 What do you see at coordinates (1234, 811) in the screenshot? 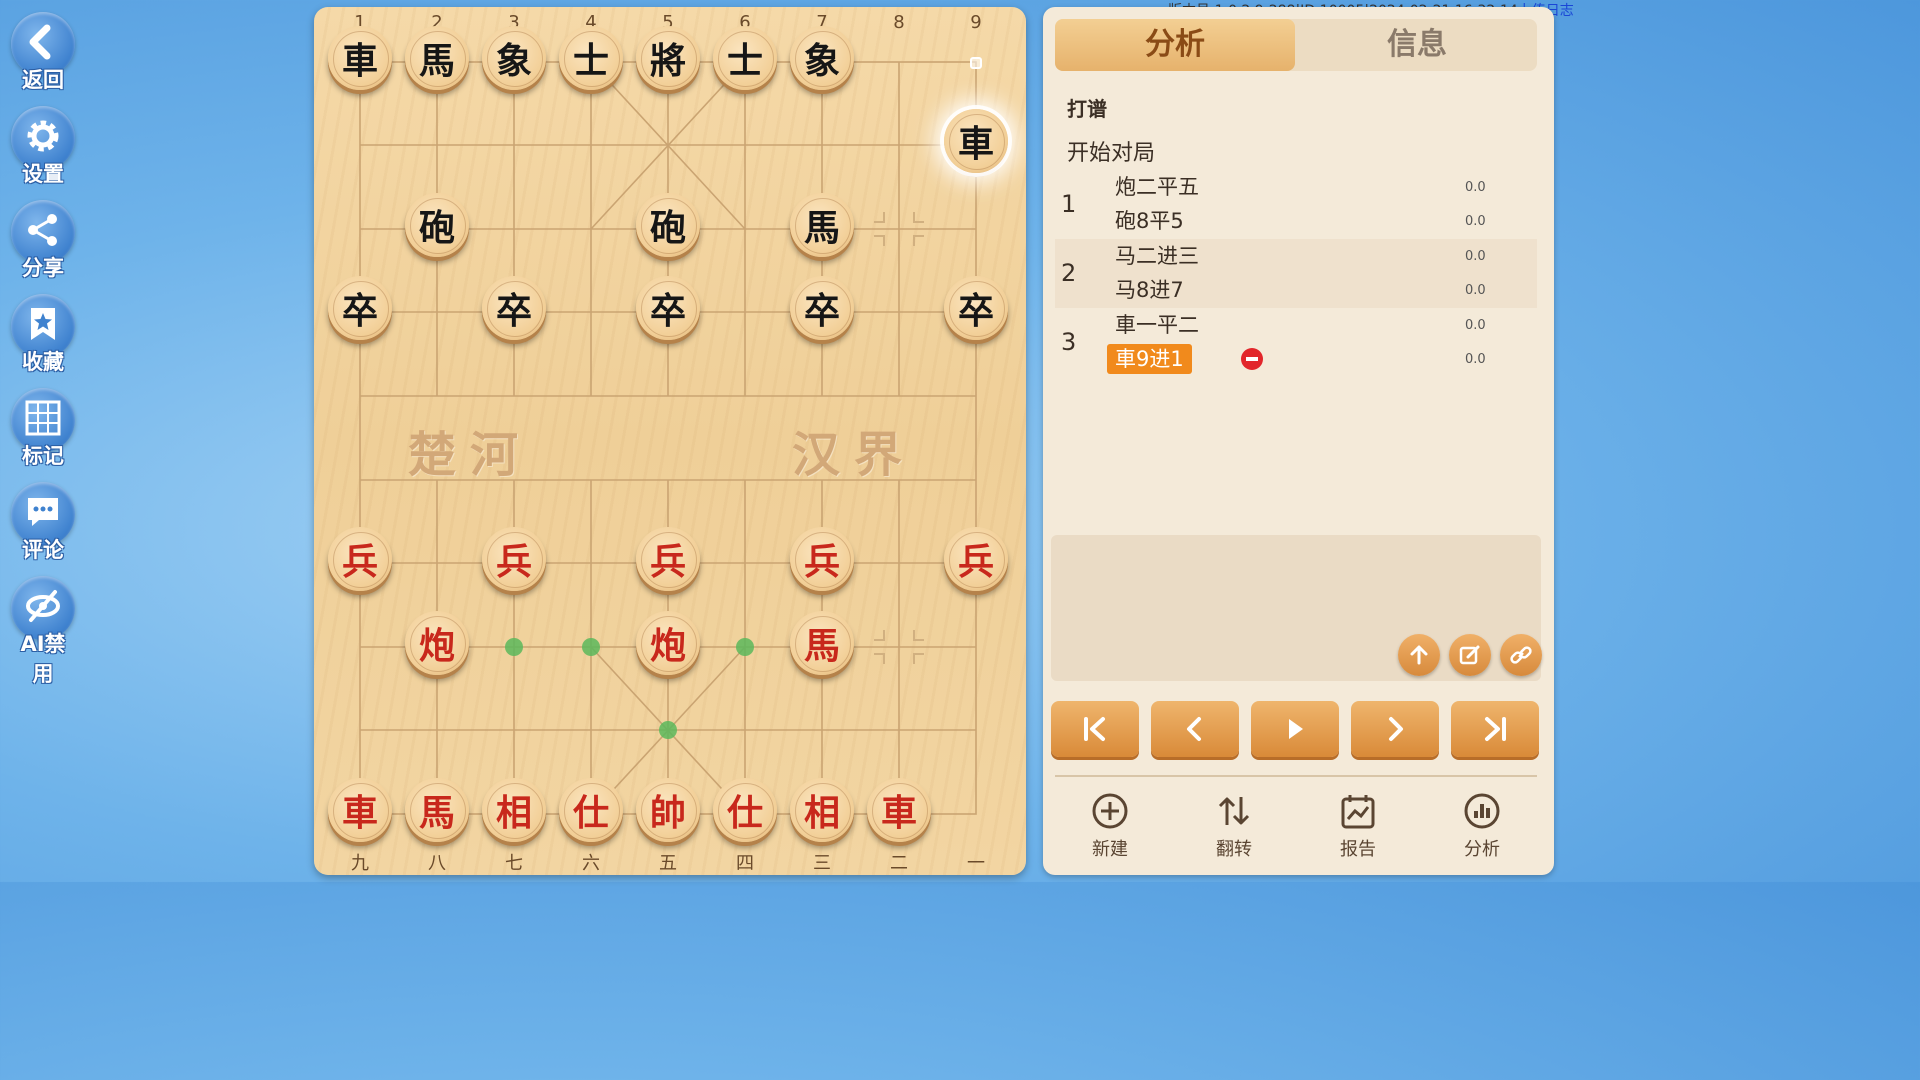
I see `flip-icon` at bounding box center [1234, 811].